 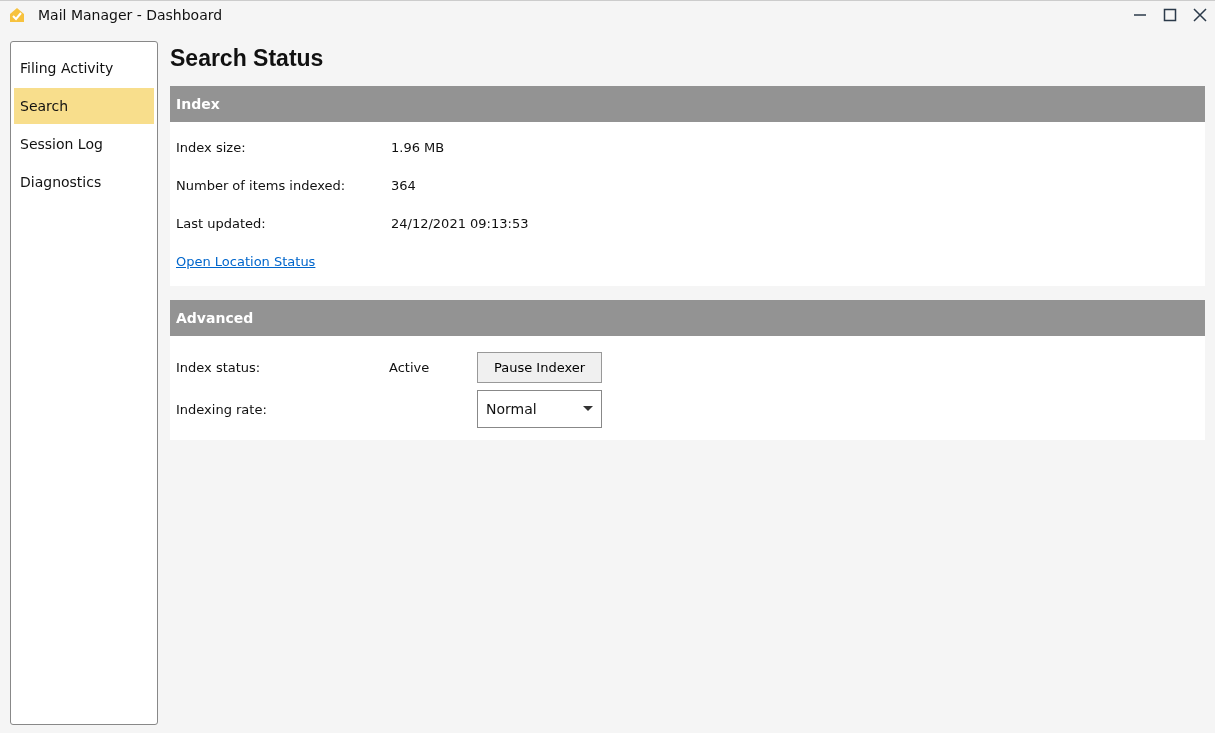 I want to click on caret-icon, so click(x=588, y=409).